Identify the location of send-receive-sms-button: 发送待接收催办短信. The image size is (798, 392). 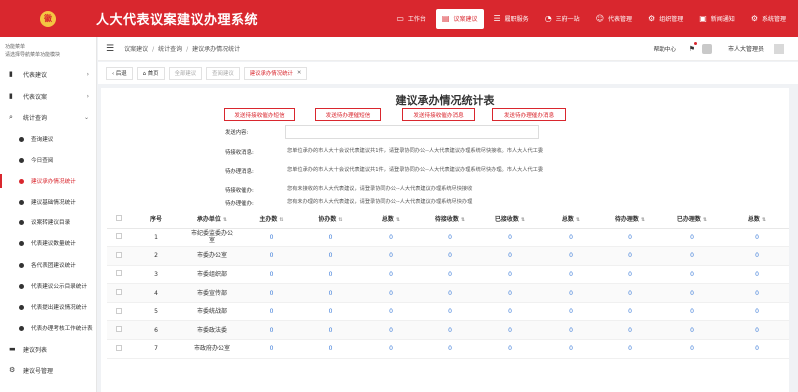
(259, 114).